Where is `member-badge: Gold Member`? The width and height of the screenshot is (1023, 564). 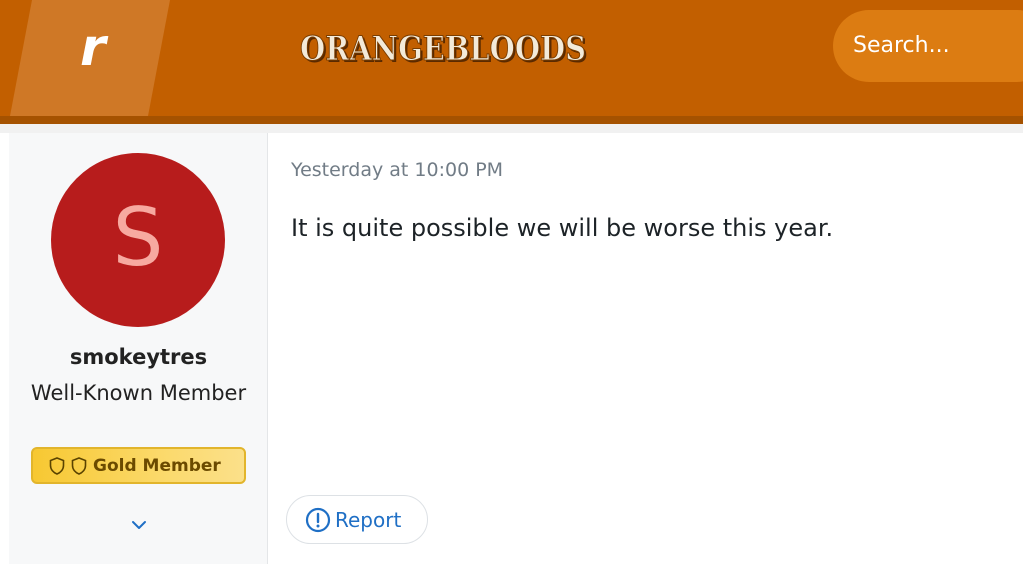 member-badge: Gold Member is located at coordinates (138, 465).